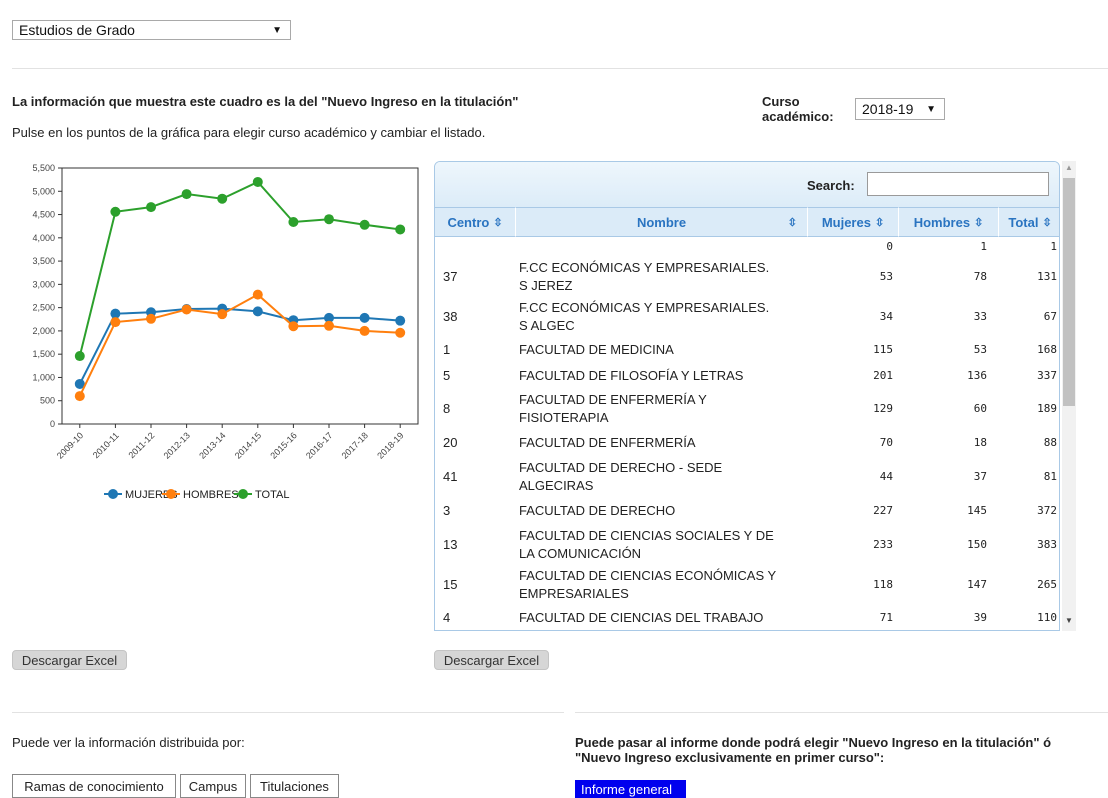 This screenshot has width=1108, height=798. I want to click on estudios-select-value: Estudios de Grado, so click(77, 30).